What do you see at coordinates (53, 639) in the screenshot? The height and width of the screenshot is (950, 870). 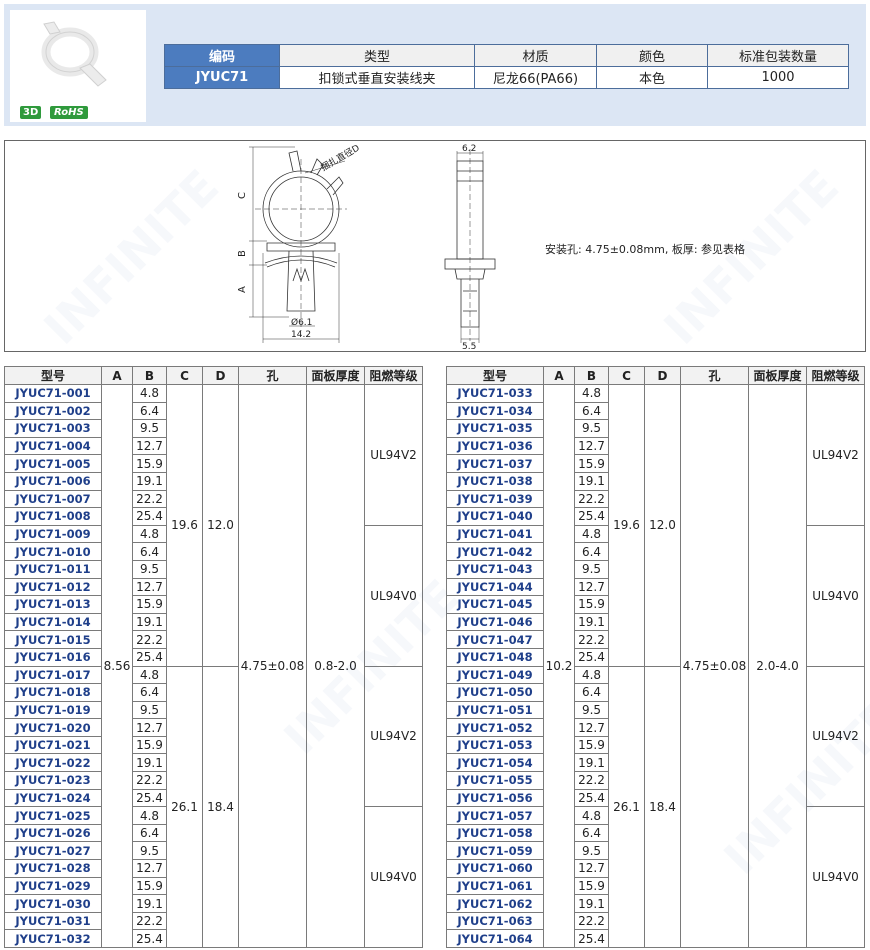 I see `model-code: JYUC71-015` at bounding box center [53, 639].